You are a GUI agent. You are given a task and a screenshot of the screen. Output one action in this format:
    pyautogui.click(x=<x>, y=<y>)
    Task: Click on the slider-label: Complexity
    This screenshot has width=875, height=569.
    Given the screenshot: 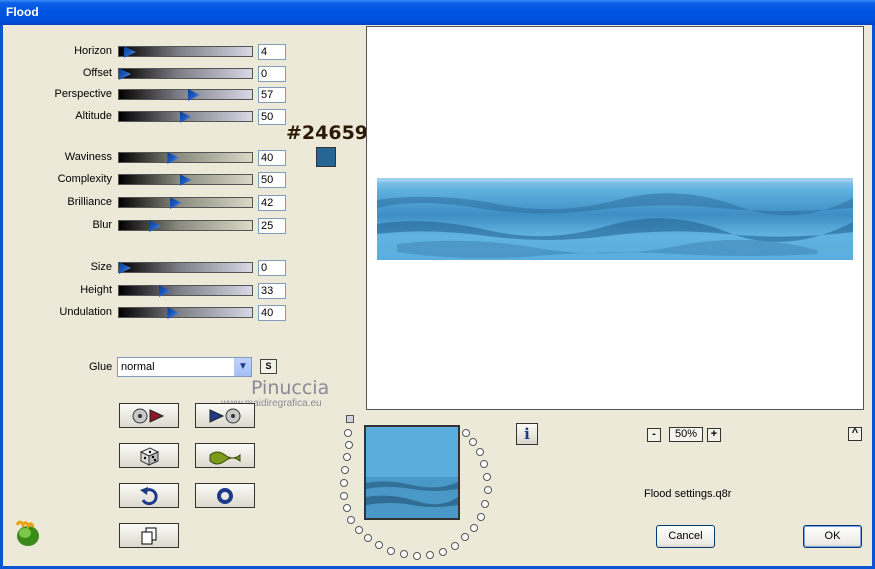 What is the action you would take?
    pyautogui.click(x=84, y=179)
    